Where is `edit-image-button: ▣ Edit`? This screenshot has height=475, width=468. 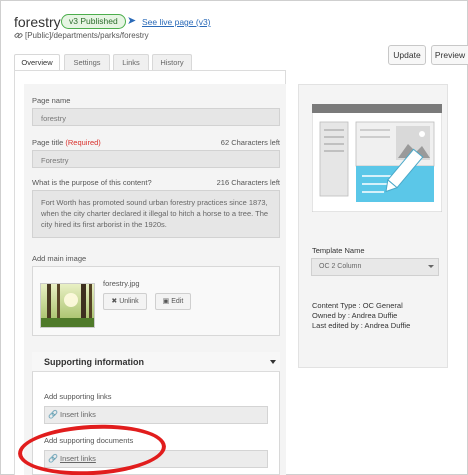 edit-image-button: ▣ Edit is located at coordinates (173, 301).